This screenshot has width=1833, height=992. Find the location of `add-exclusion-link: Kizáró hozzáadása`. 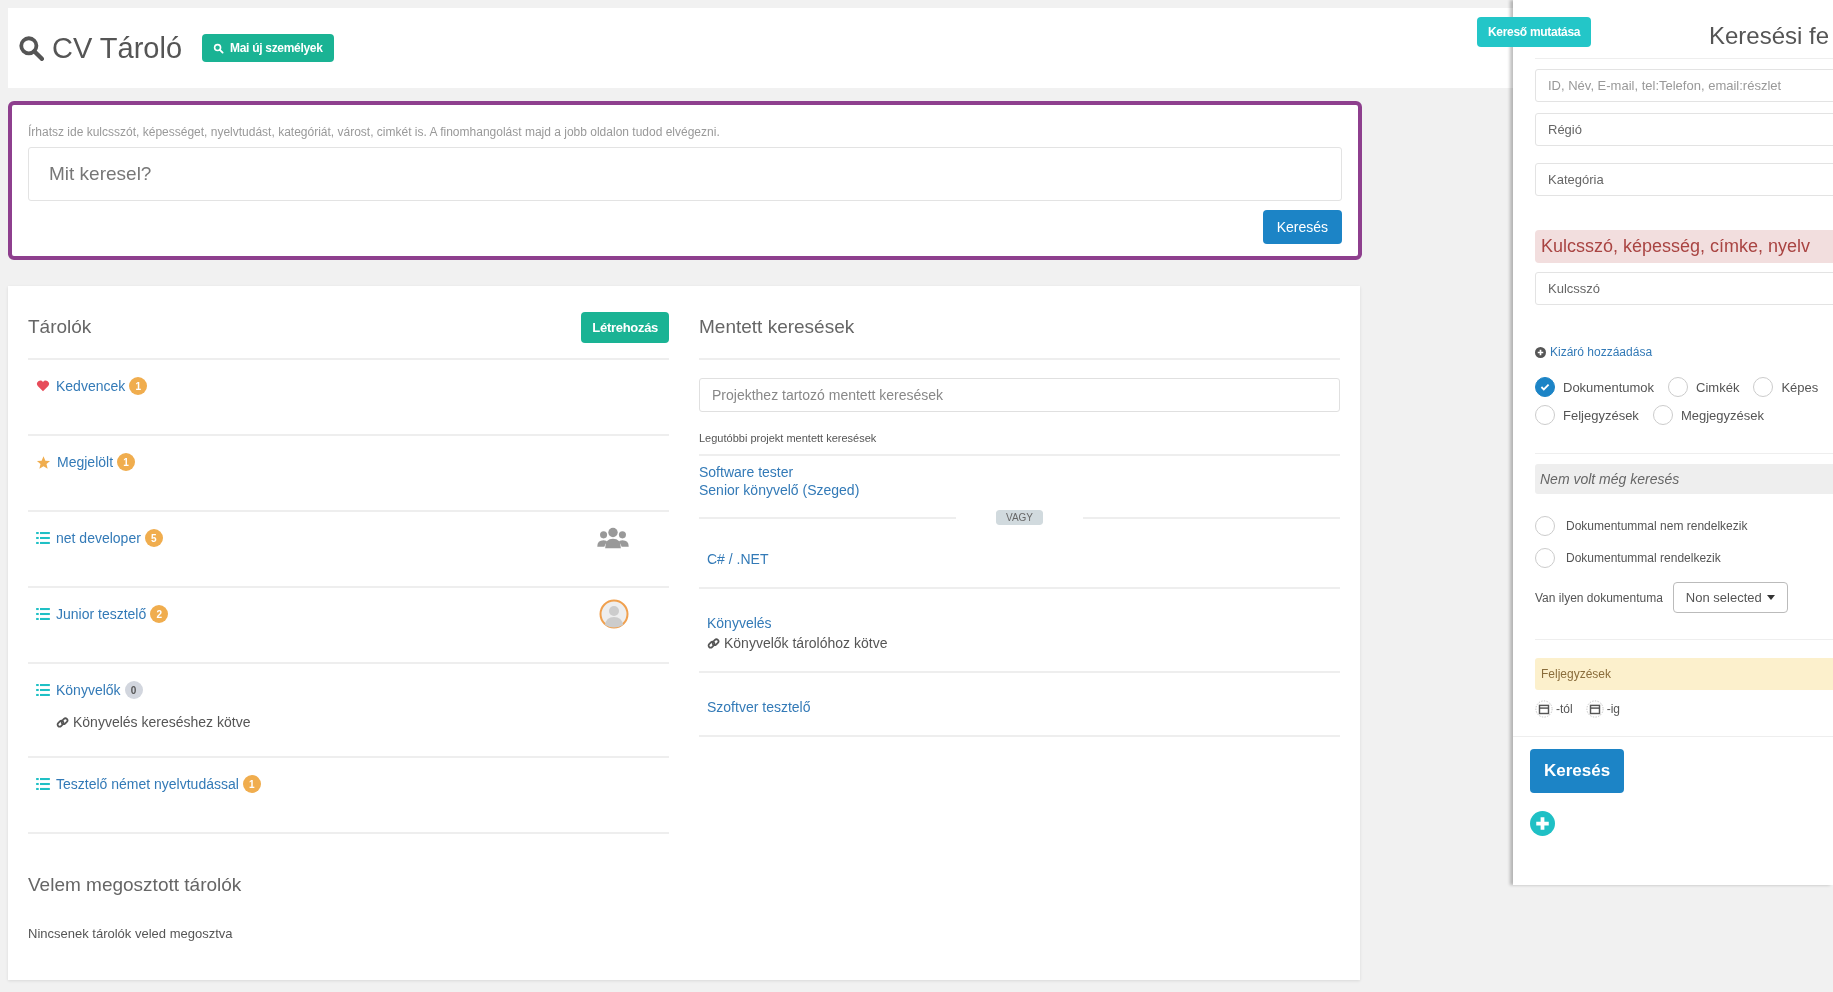

add-exclusion-link: Kizáró hozzáadása is located at coordinates (1684, 352).